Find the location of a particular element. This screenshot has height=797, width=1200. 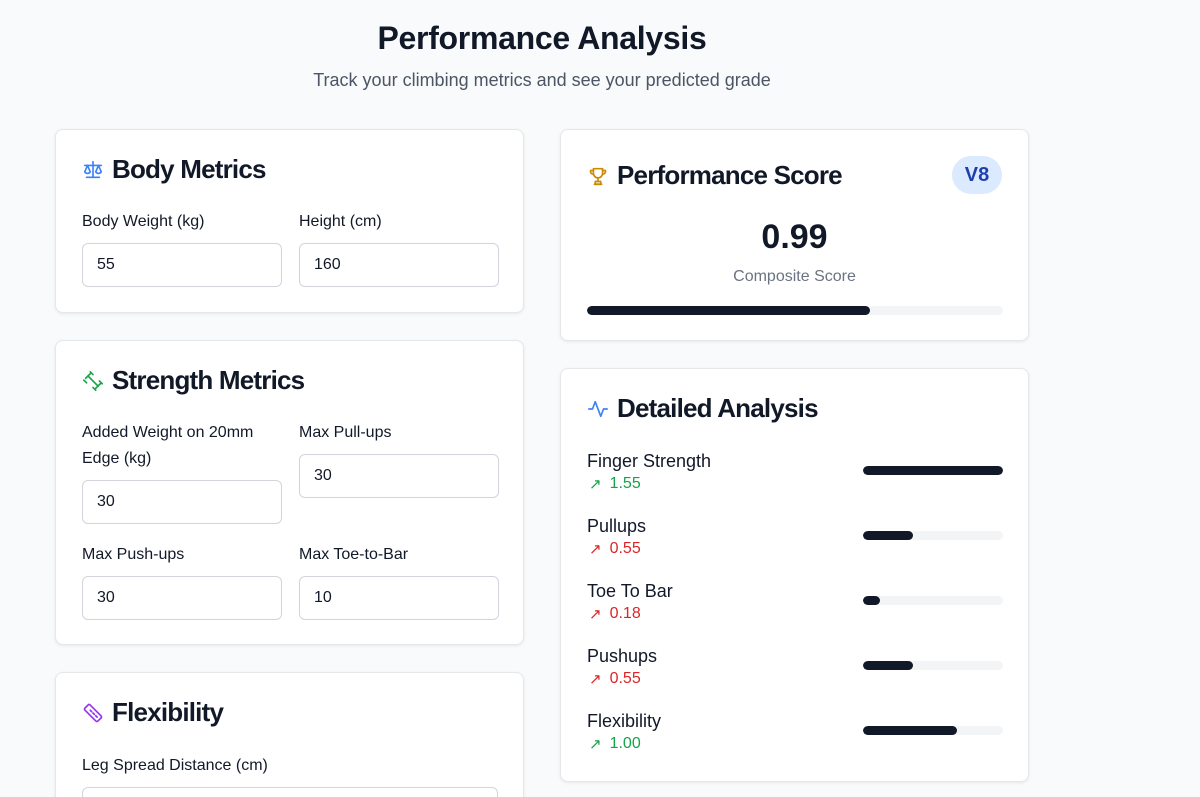

edge-weight-label-line2: Edge (kg) is located at coordinates (117, 458).